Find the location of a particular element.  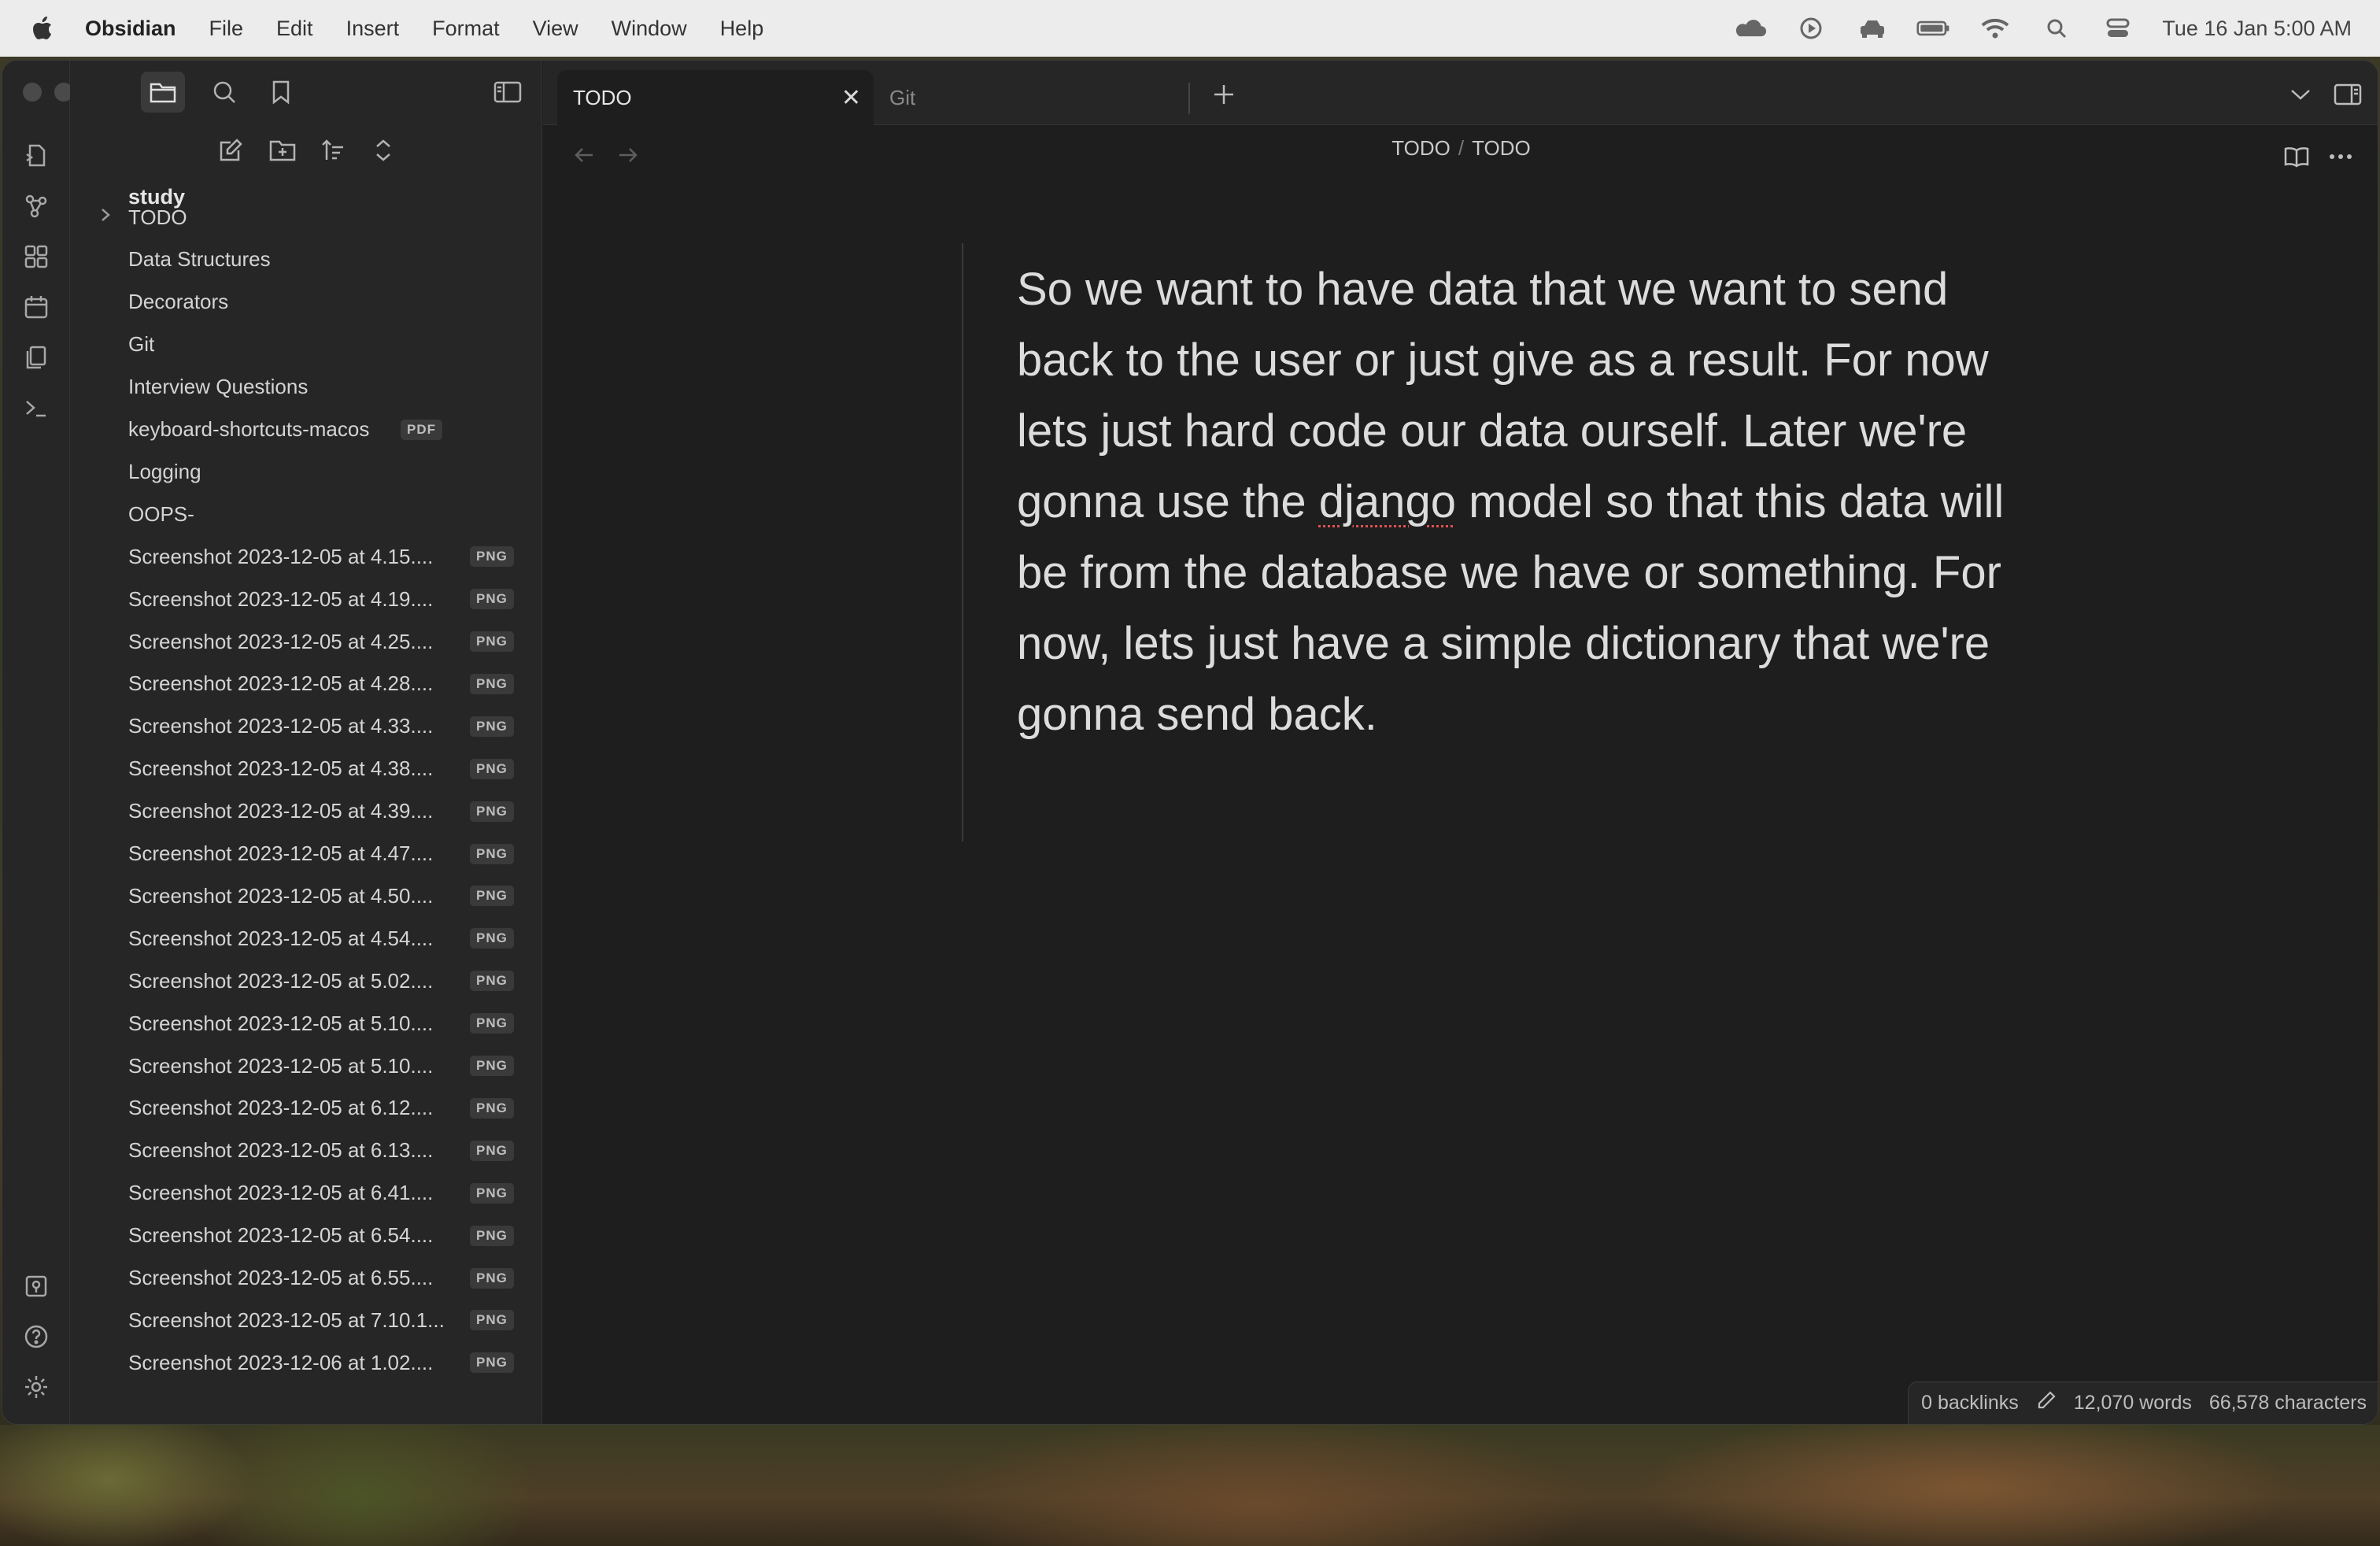

file-item: Decorators is located at coordinates (305, 303).